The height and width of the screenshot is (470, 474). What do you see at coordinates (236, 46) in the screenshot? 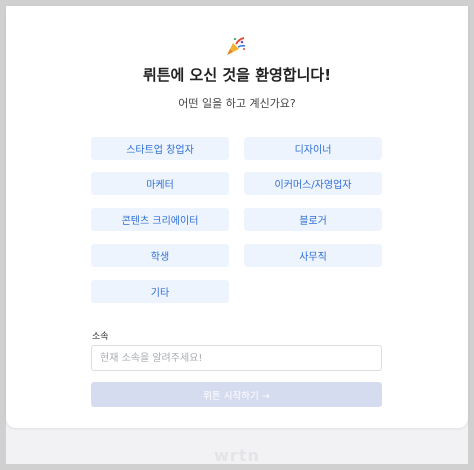
I see `party-popper-icon` at bounding box center [236, 46].